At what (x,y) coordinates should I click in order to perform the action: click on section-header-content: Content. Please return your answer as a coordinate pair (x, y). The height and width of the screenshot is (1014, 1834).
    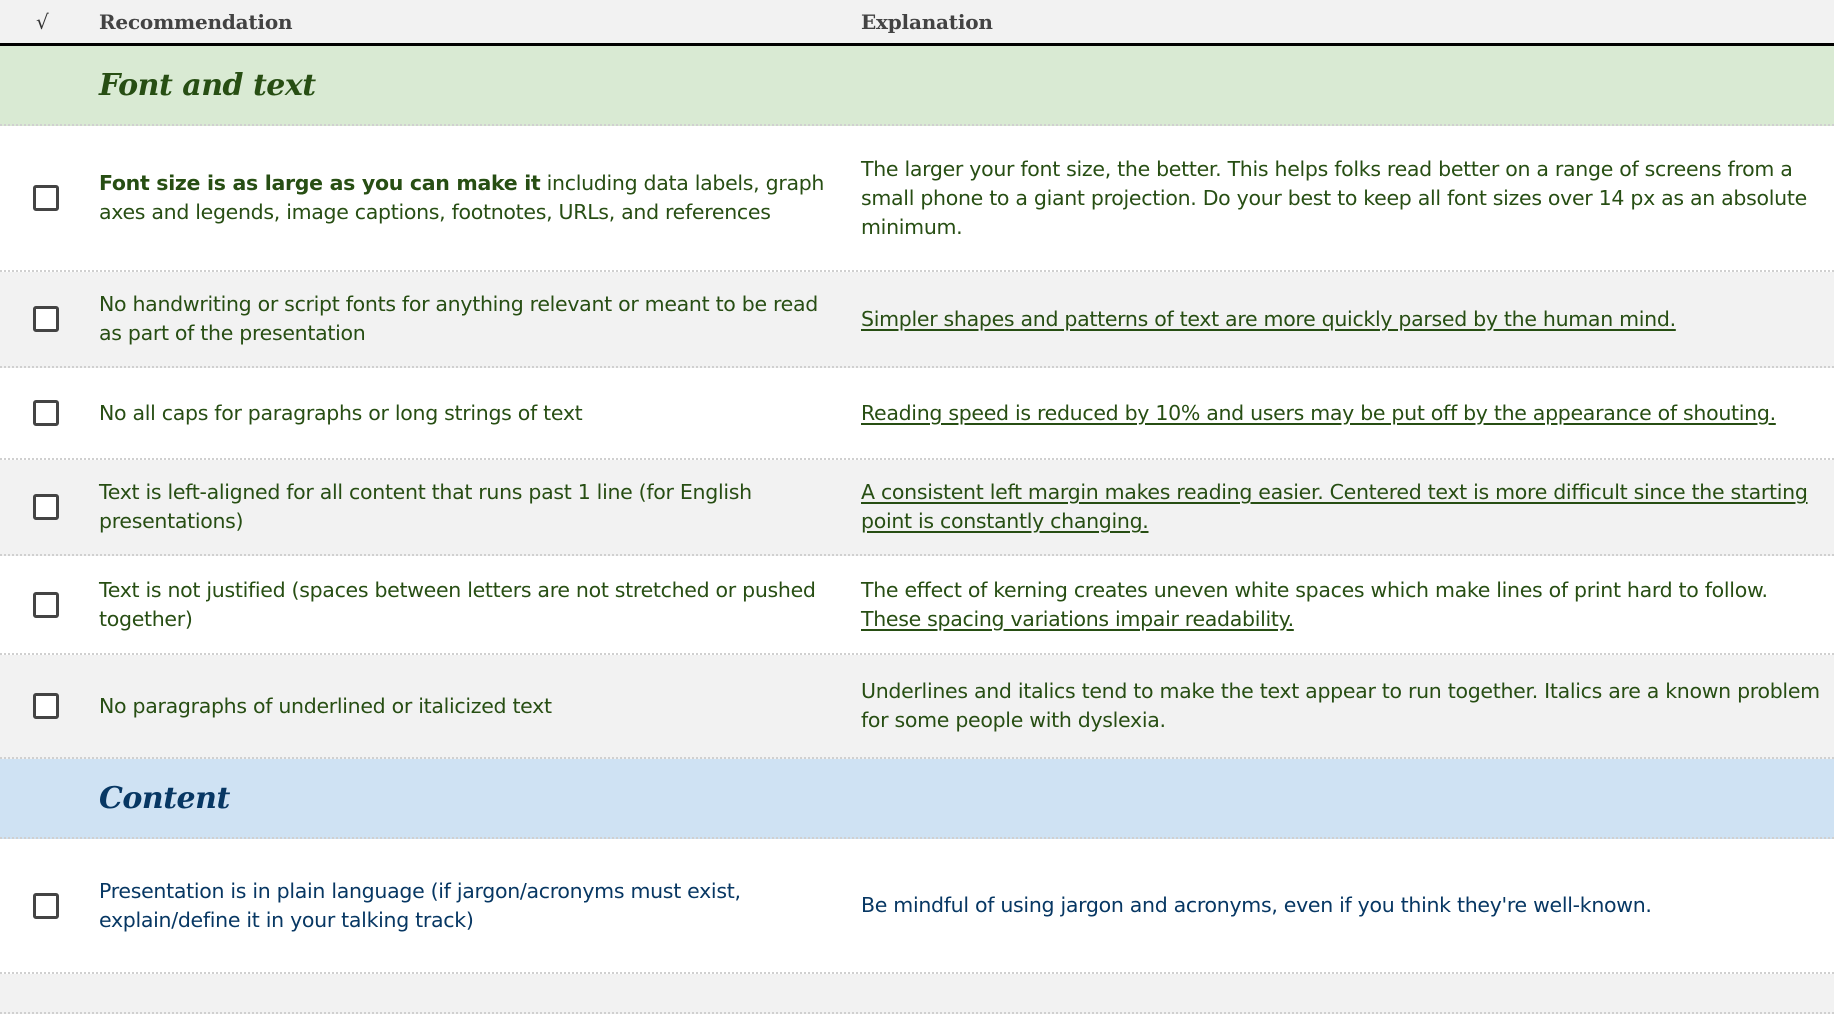
    Looking at the image, I should click on (917, 799).